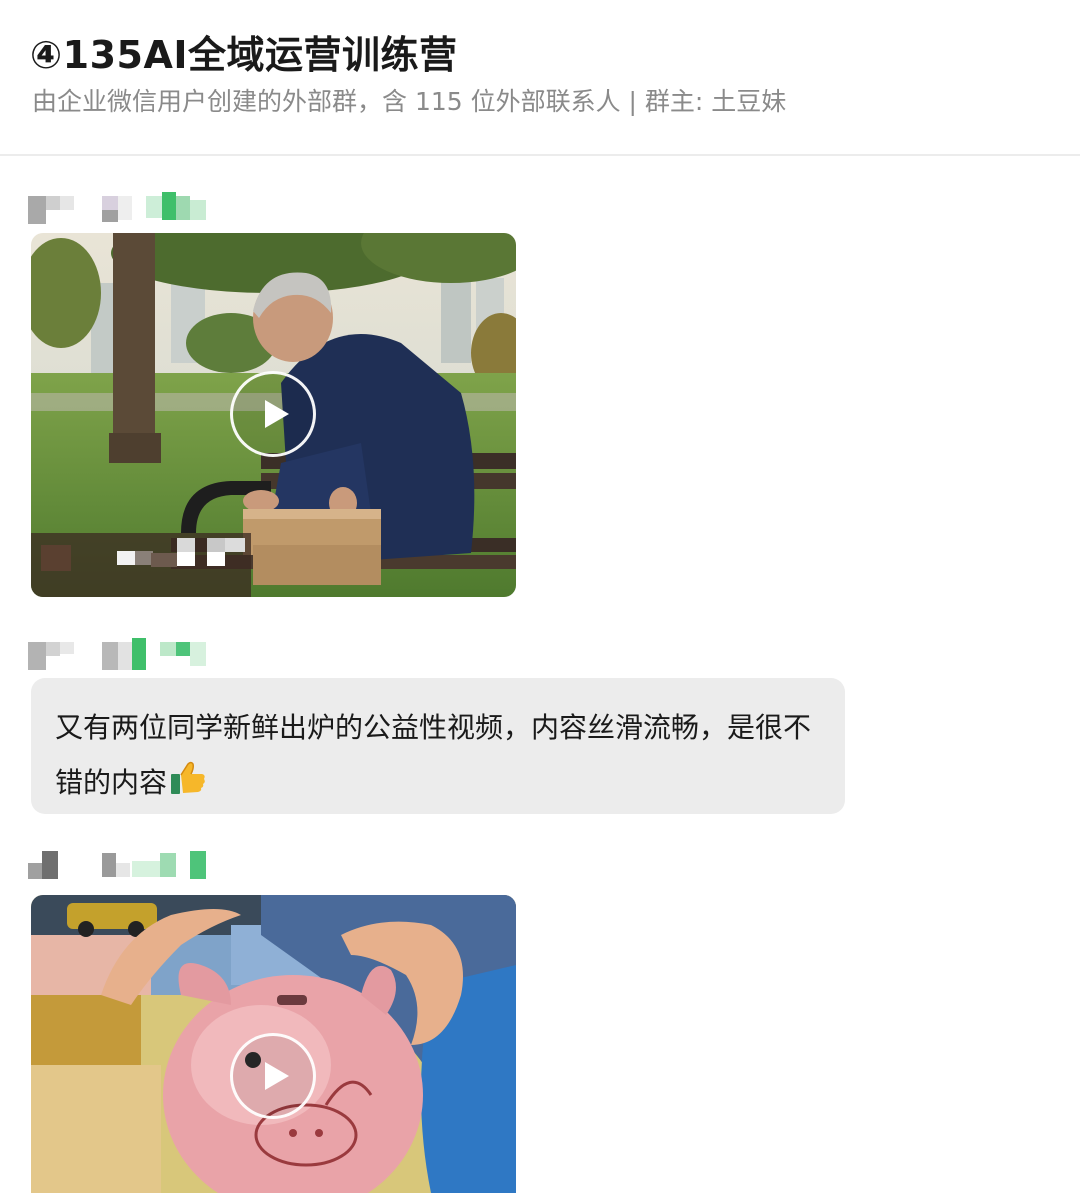 This screenshot has width=1080, height=1193. I want to click on group-subtitle: 由企业微信用户创建的外部群，含 115 位外部联系人 | 群主: 土豆妹, so click(409, 101).